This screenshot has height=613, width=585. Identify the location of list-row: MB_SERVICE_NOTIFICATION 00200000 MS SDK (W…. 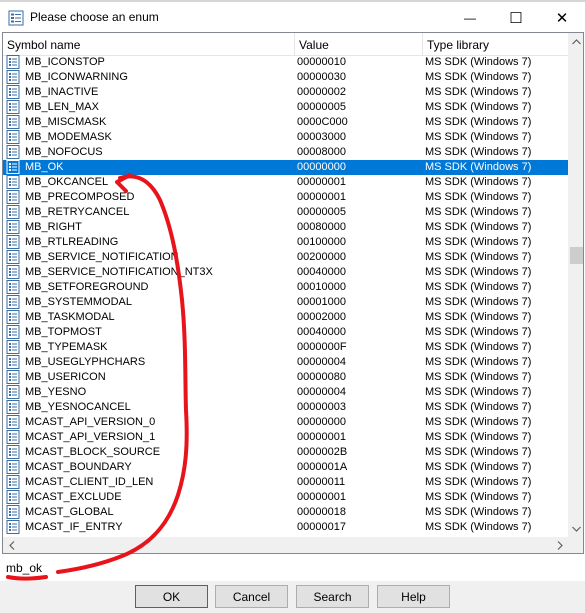
(285, 257).